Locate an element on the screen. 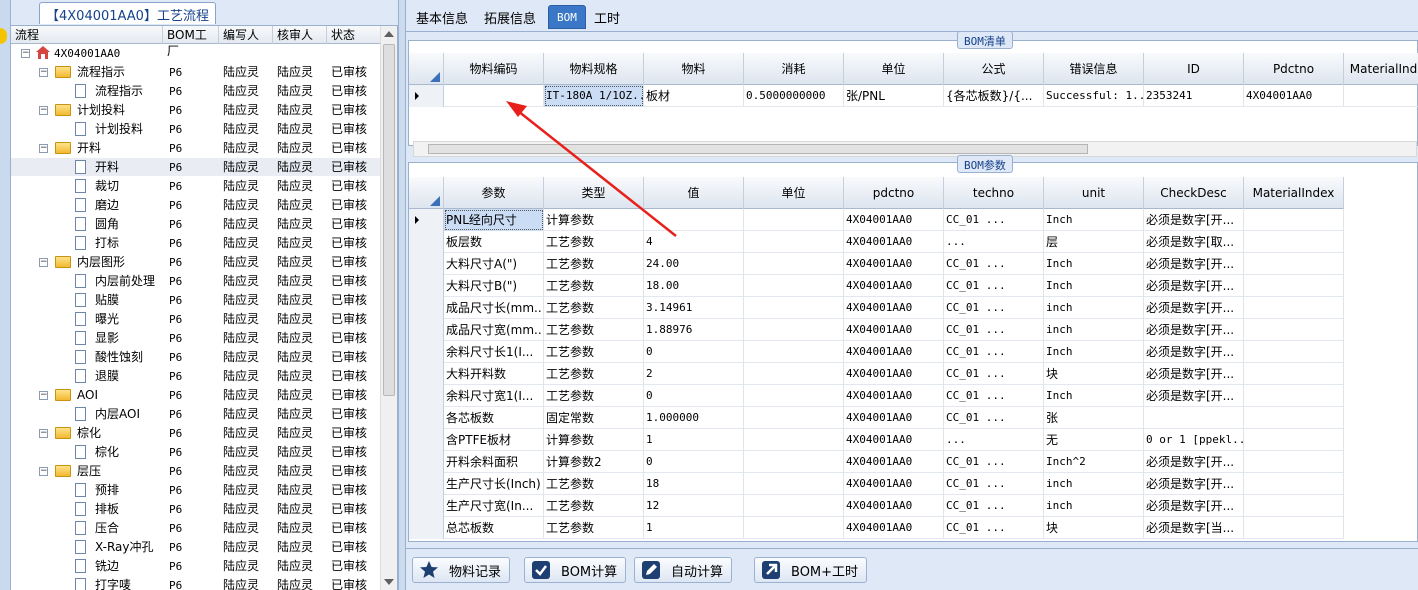 The image size is (1418, 590). bom-calc-button: BOM计算 is located at coordinates (575, 570).